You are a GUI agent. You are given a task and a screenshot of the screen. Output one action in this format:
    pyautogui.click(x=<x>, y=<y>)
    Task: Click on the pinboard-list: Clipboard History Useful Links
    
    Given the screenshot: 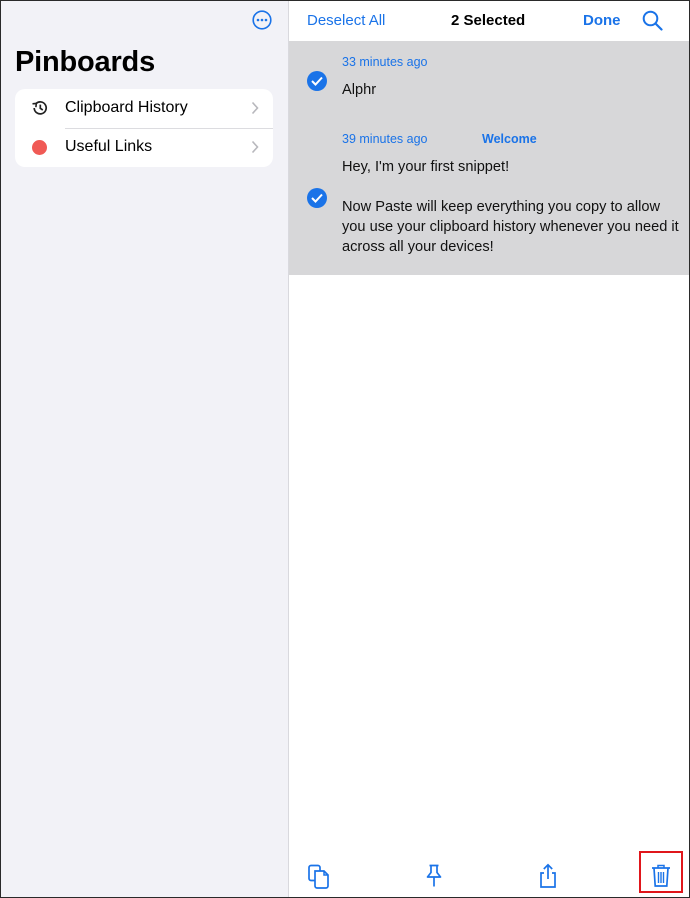 What is the action you would take?
    pyautogui.click(x=144, y=128)
    